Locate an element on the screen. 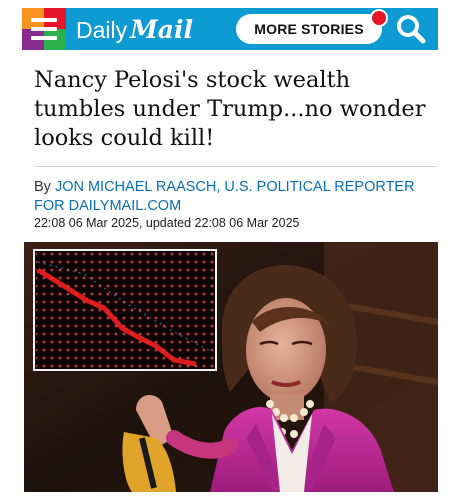 The width and height of the screenshot is (460, 500). byline-prefix: By is located at coordinates (42, 187).